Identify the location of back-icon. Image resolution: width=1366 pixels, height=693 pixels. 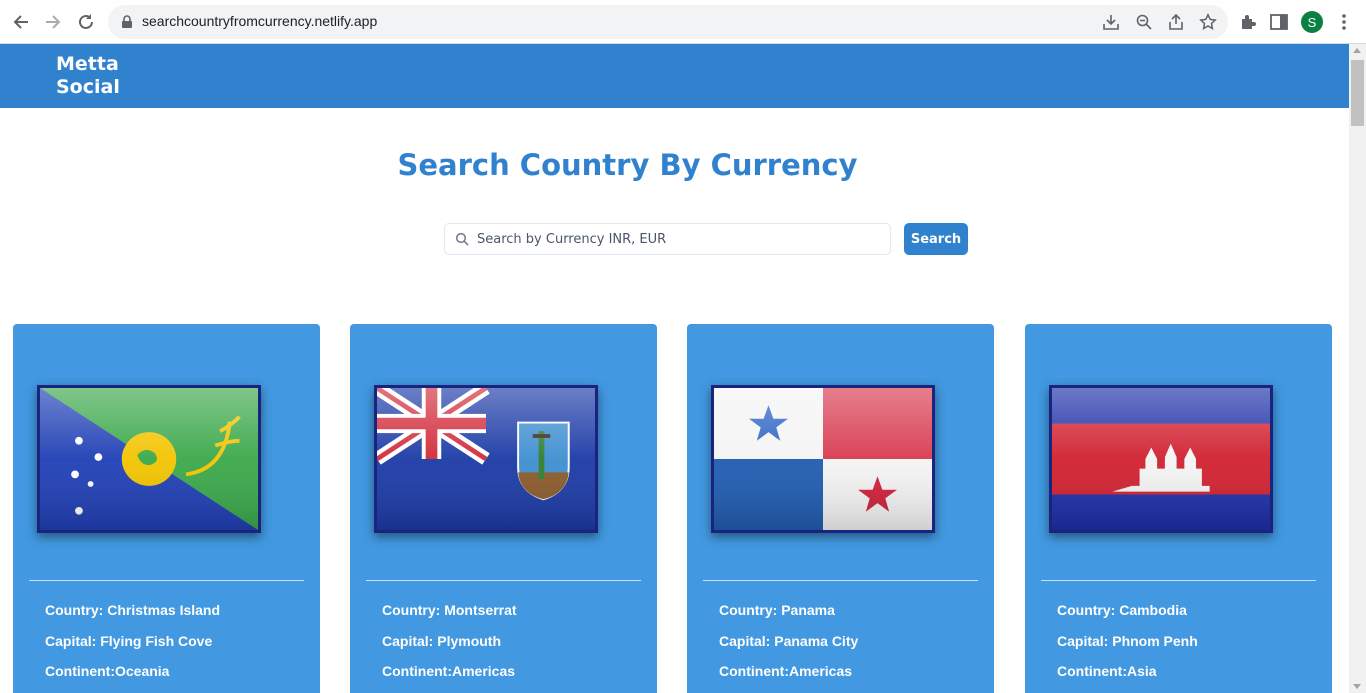
(21, 22).